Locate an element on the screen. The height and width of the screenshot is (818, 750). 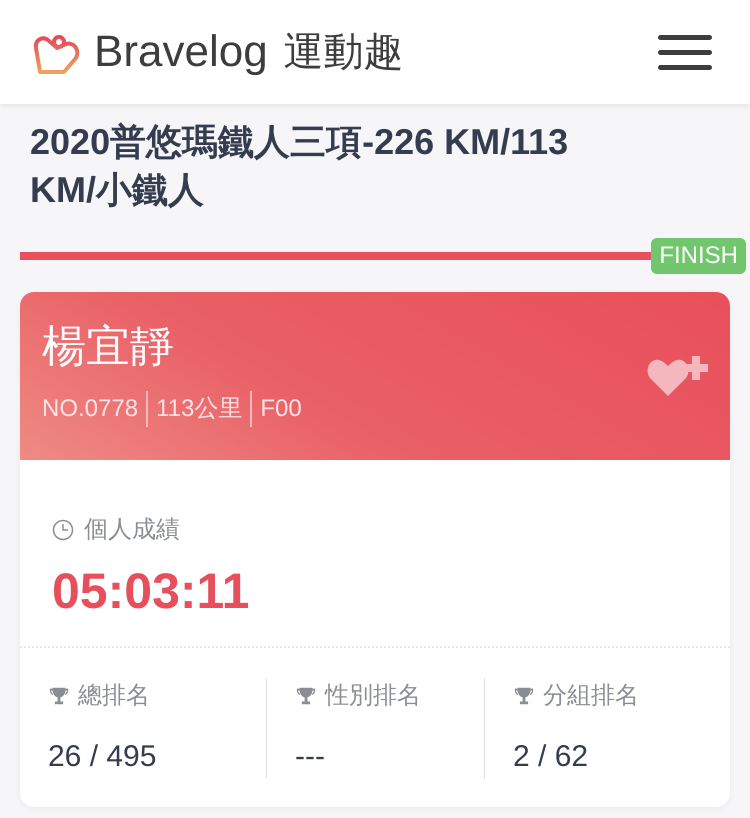
athlete-meta: NO.0778 is located at coordinates (90, 409).